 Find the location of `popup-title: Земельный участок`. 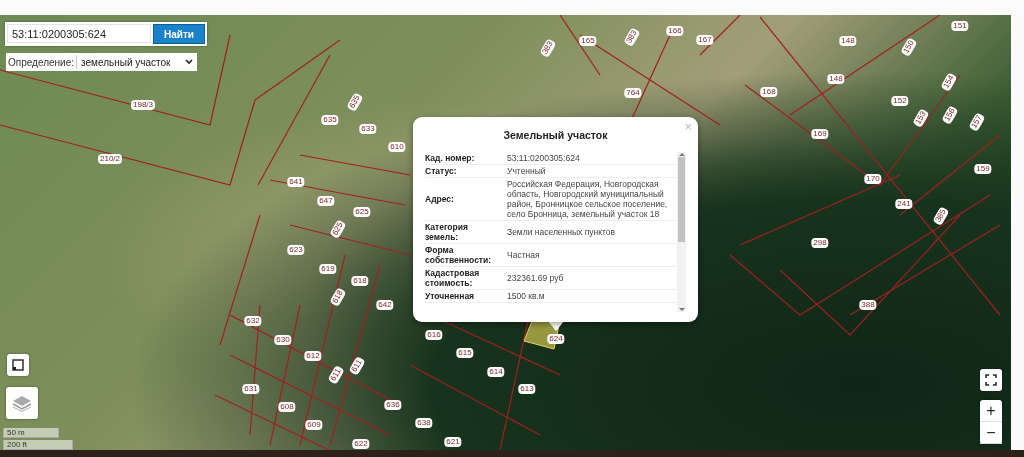

popup-title: Земельный участок is located at coordinates (555, 135).